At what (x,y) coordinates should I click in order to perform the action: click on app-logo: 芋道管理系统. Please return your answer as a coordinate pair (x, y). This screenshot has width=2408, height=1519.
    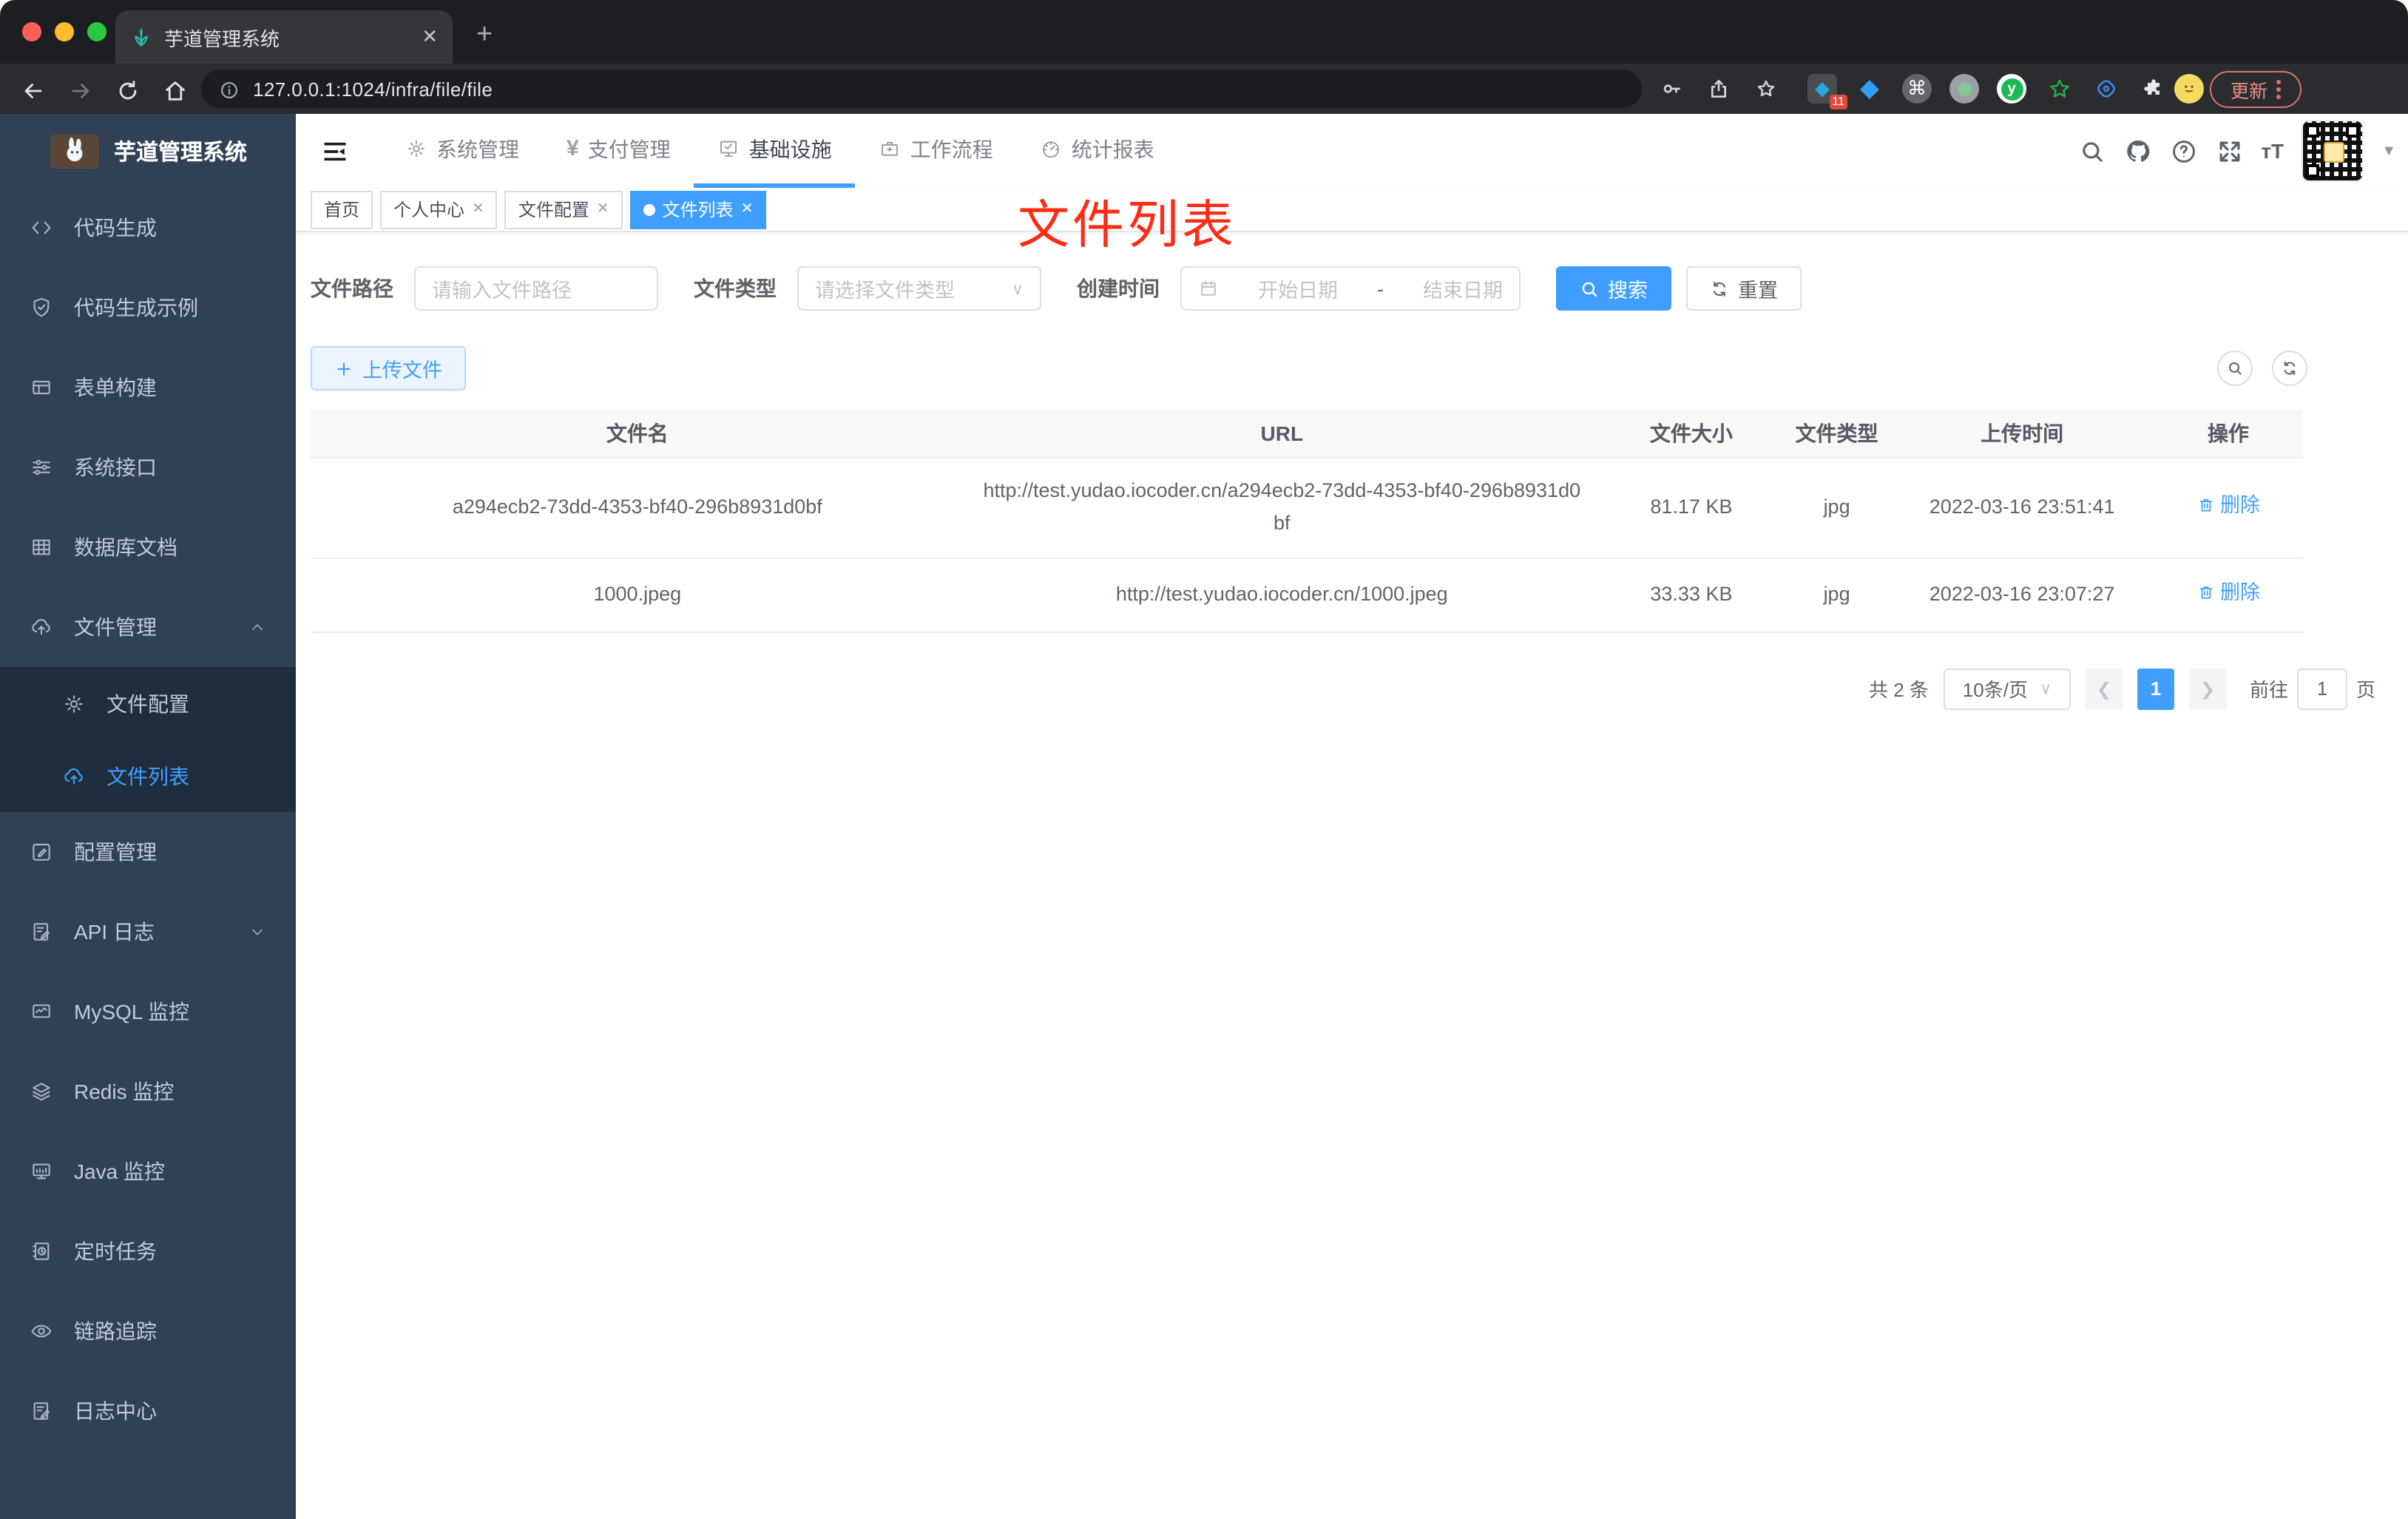
    Looking at the image, I should click on (148, 151).